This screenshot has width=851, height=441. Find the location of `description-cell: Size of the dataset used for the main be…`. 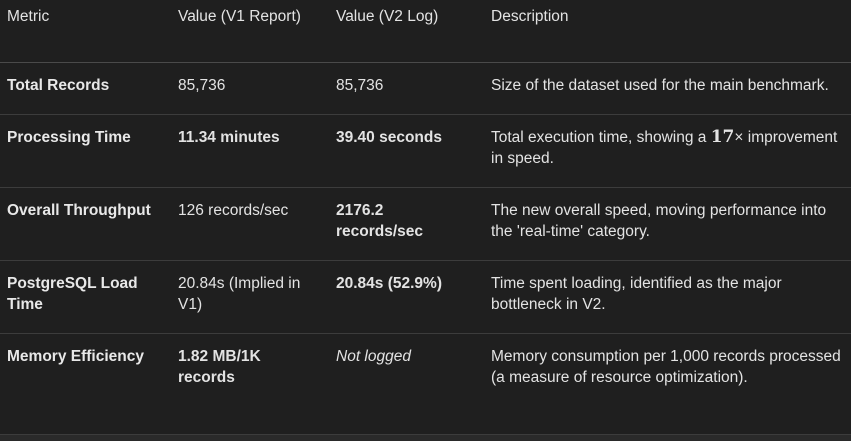

description-cell: Size of the dataset used for the main be… is located at coordinates (660, 85).